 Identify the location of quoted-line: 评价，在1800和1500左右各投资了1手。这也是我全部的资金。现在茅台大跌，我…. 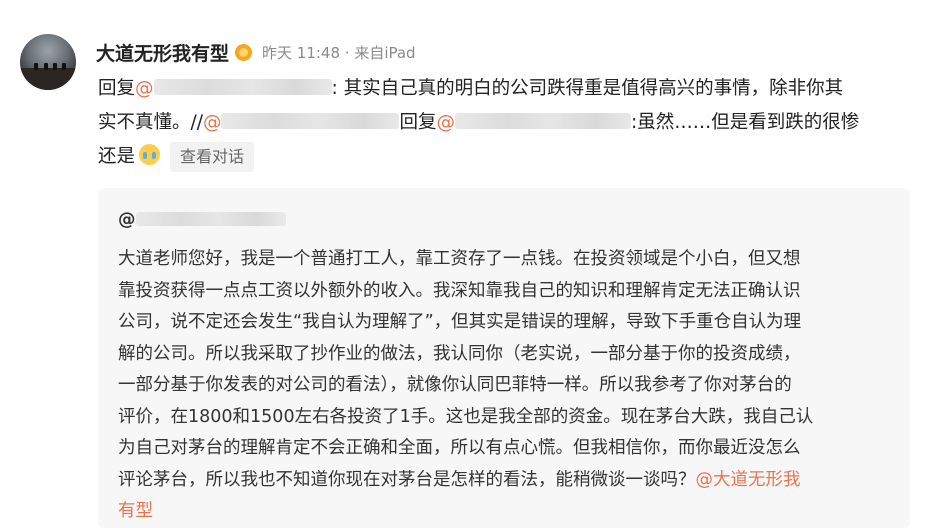
(466, 416).